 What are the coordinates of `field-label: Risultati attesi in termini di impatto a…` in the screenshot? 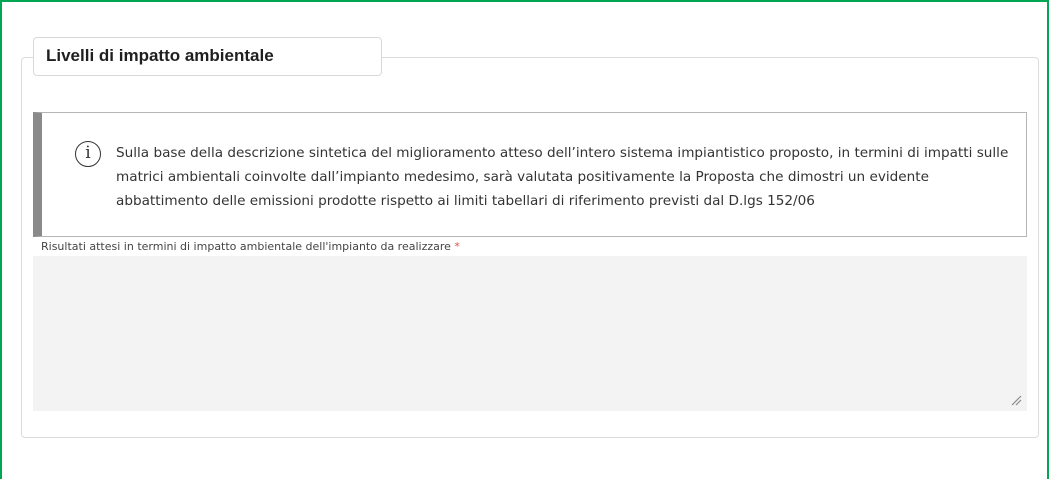 It's located at (250, 246).